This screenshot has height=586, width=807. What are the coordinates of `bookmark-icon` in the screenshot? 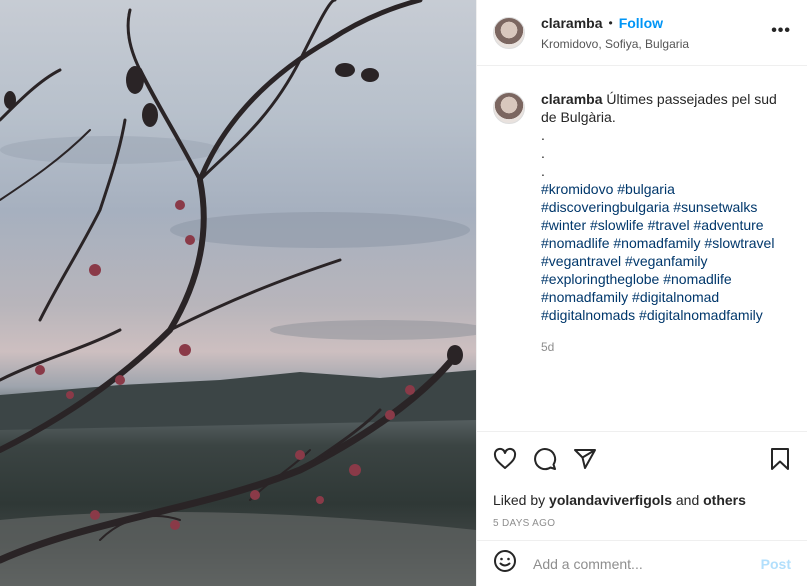 It's located at (780, 459).